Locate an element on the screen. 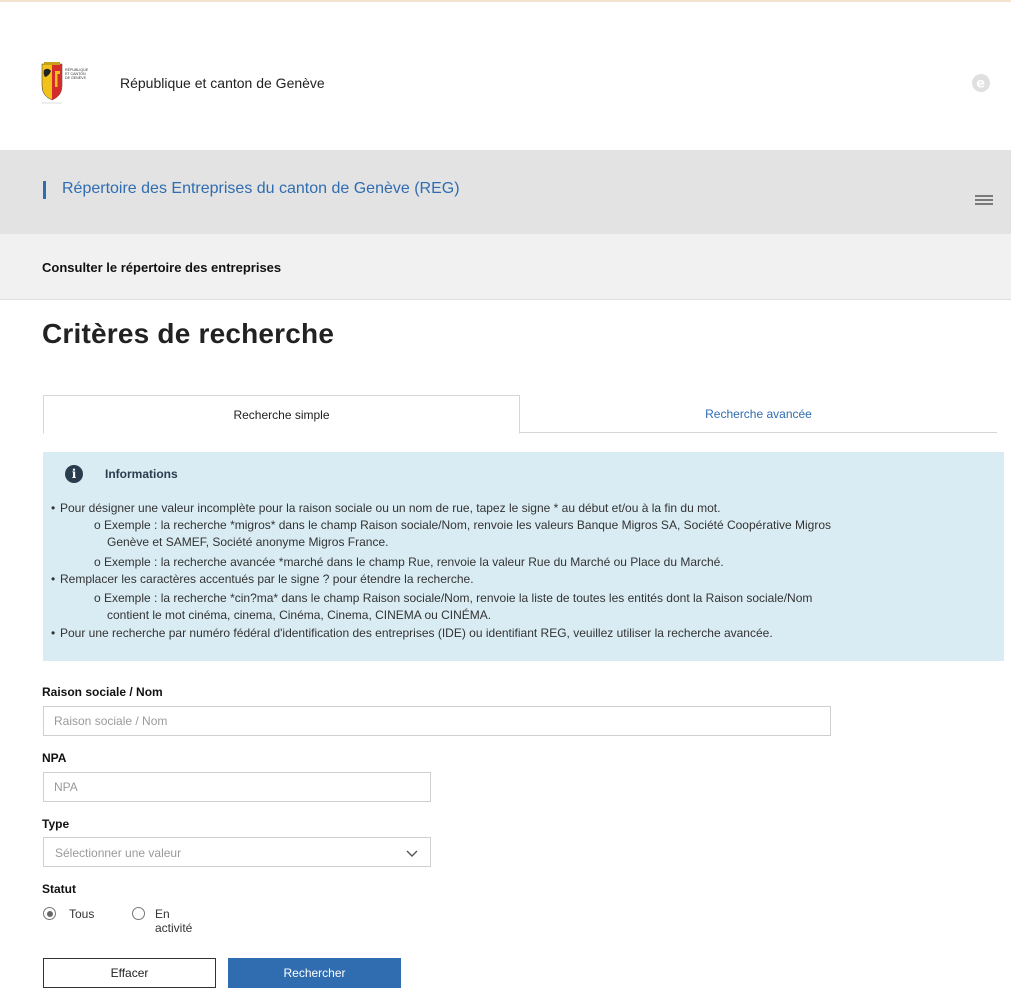 The height and width of the screenshot is (988, 1011). raison-sociale-input is located at coordinates (437, 721).